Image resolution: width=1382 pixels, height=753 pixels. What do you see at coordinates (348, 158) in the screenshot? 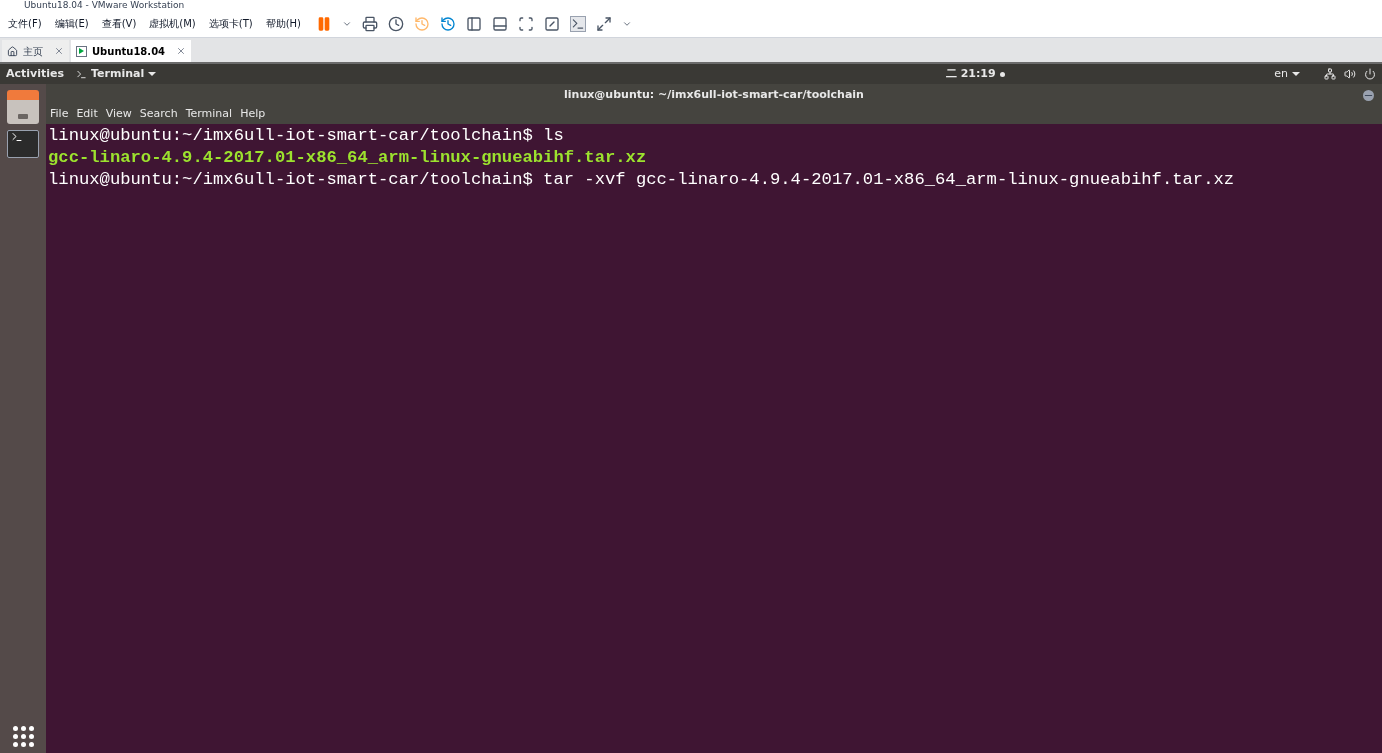
I see `terminal-line: gcc-linaro-4.9.4-2017.01-x86_64_arm-linux-gnueabihf.tar.xz` at bounding box center [348, 158].